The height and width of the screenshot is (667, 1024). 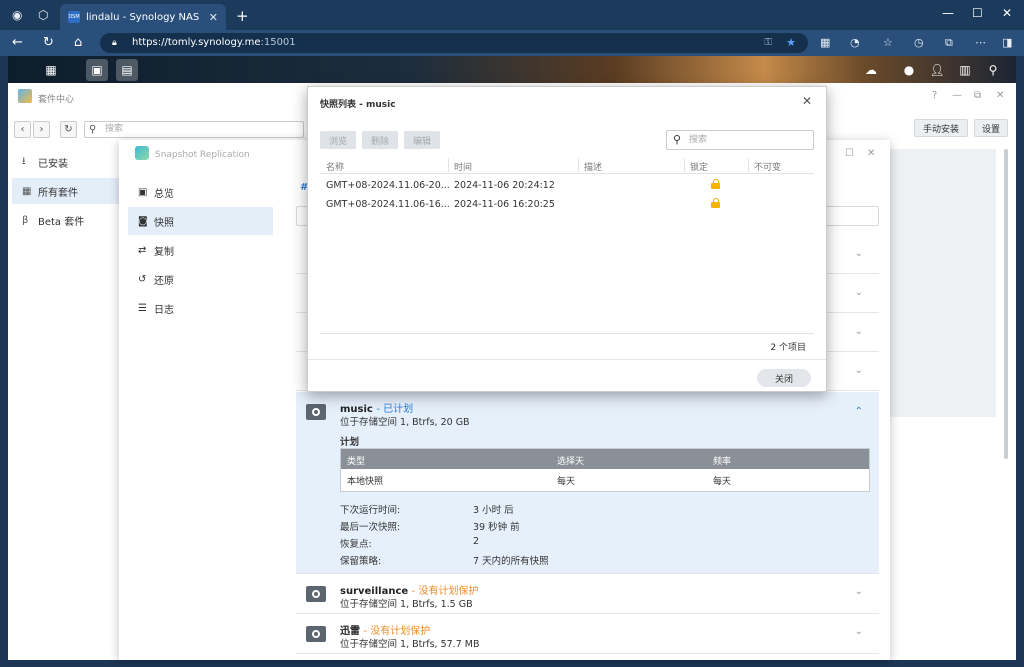 What do you see at coordinates (338, 140) in the screenshot?
I see `browse-button: 浏览` at bounding box center [338, 140].